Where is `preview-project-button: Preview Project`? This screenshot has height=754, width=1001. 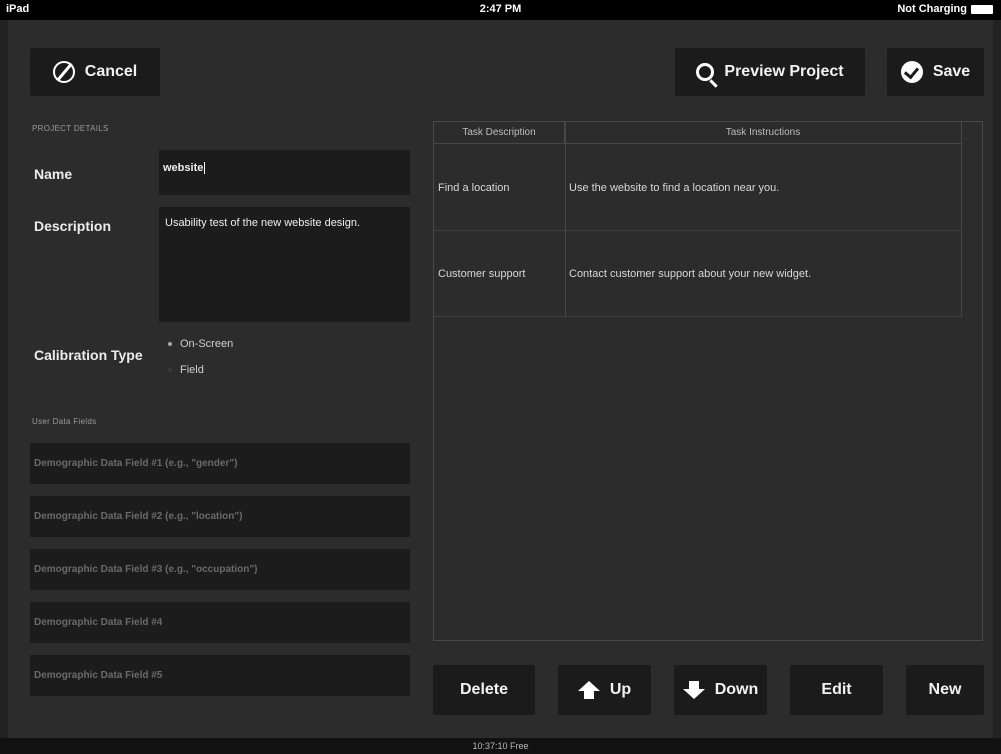
preview-project-button: Preview Project is located at coordinates (770, 72).